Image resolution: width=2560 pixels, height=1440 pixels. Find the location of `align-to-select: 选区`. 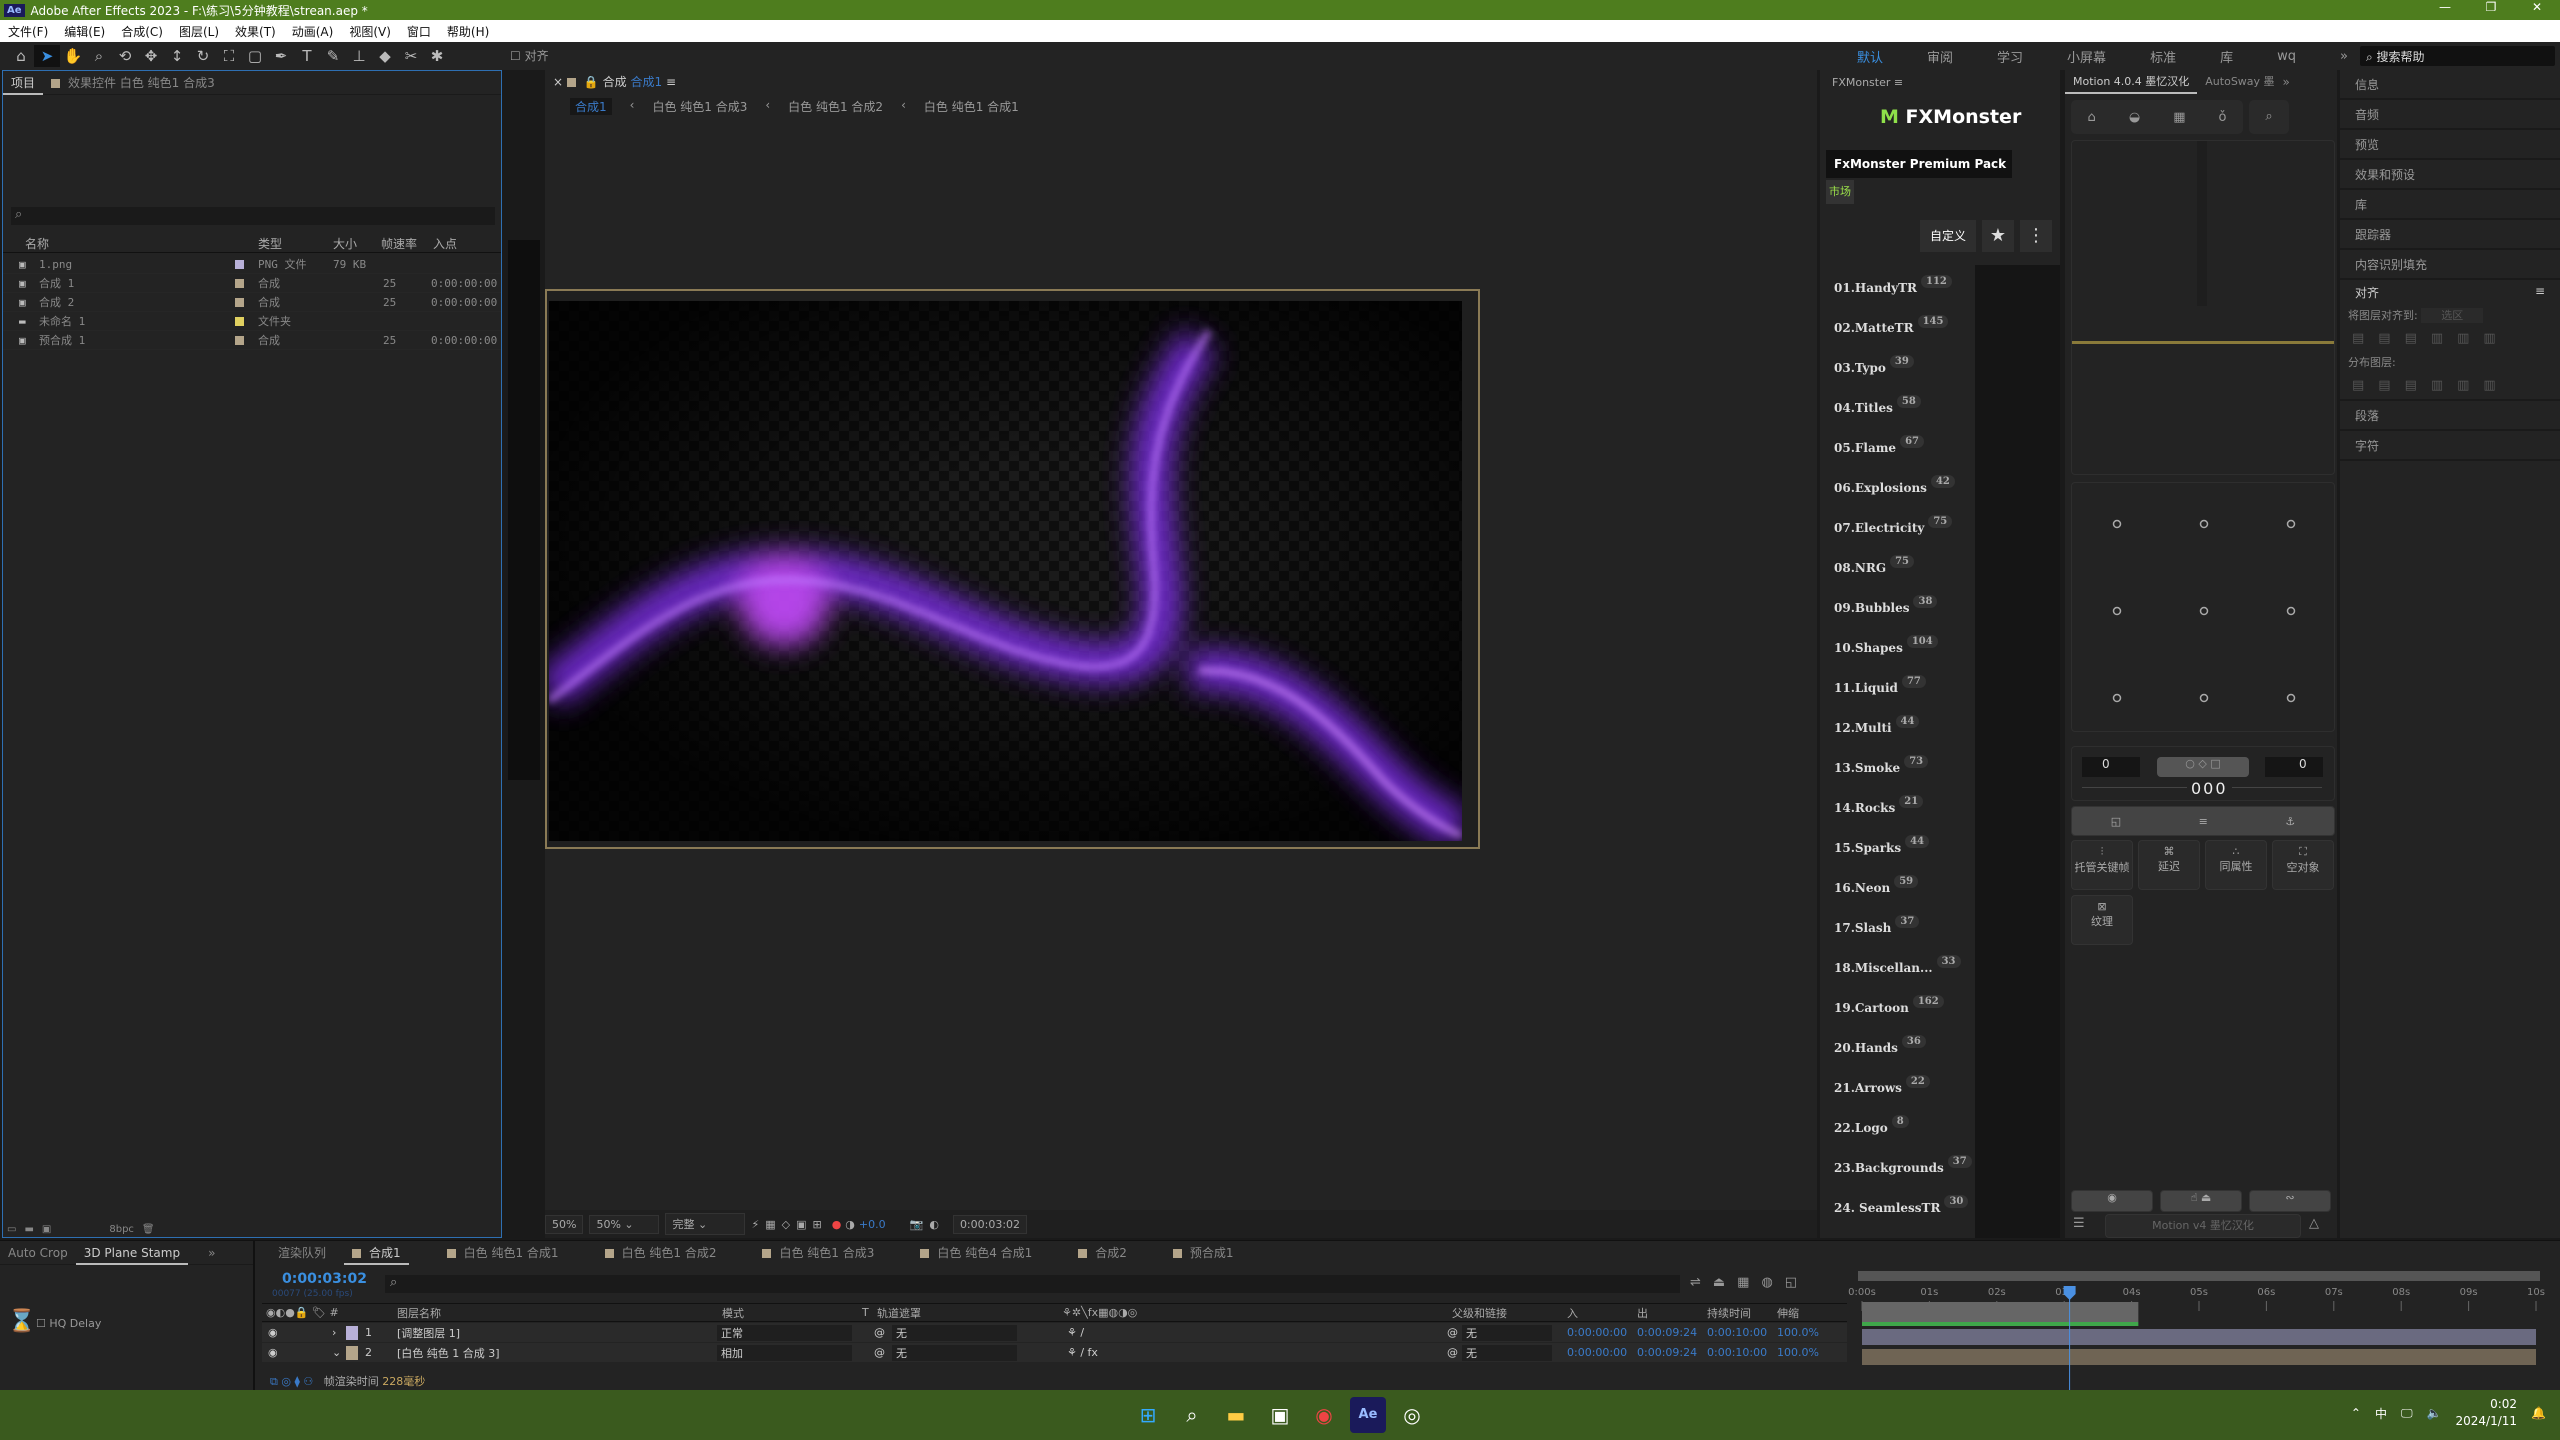

align-to-select: 选区 is located at coordinates (2452, 315).